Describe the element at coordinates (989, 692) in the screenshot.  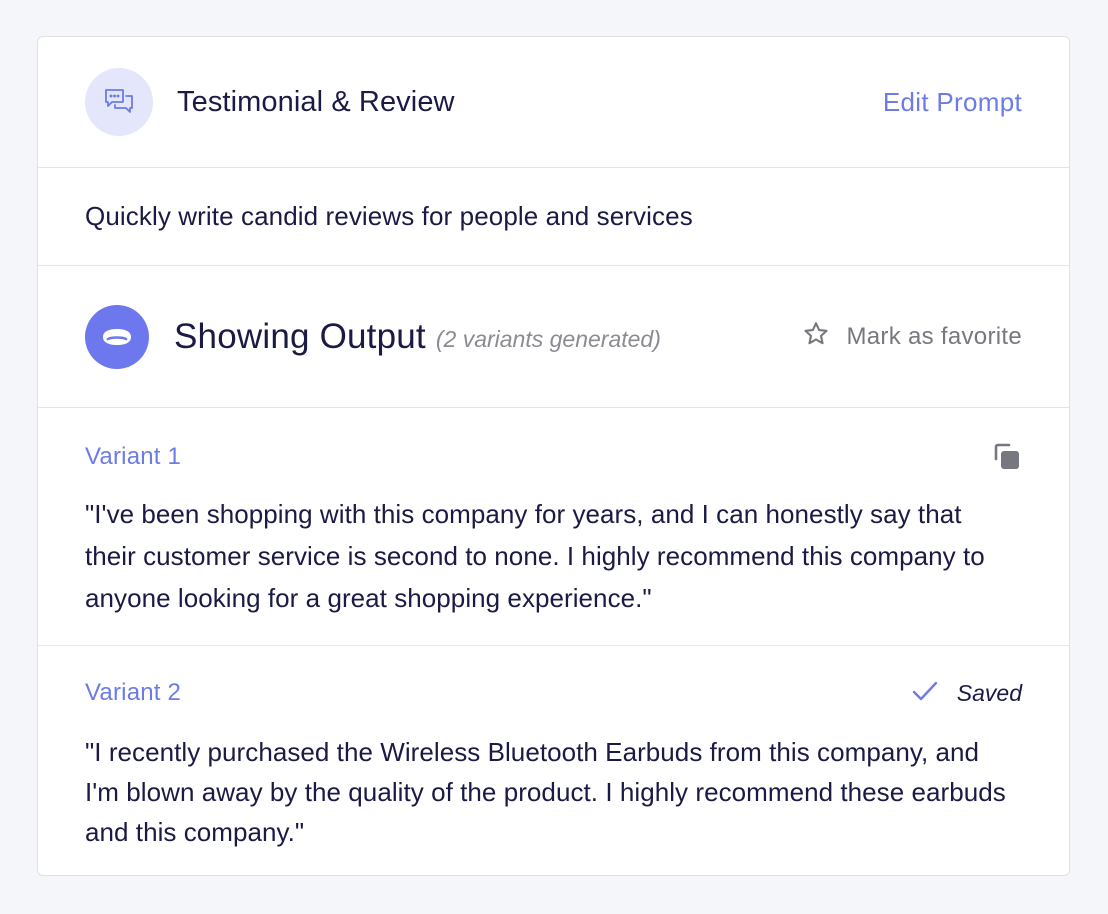
I see `saved-label: Saved` at that location.